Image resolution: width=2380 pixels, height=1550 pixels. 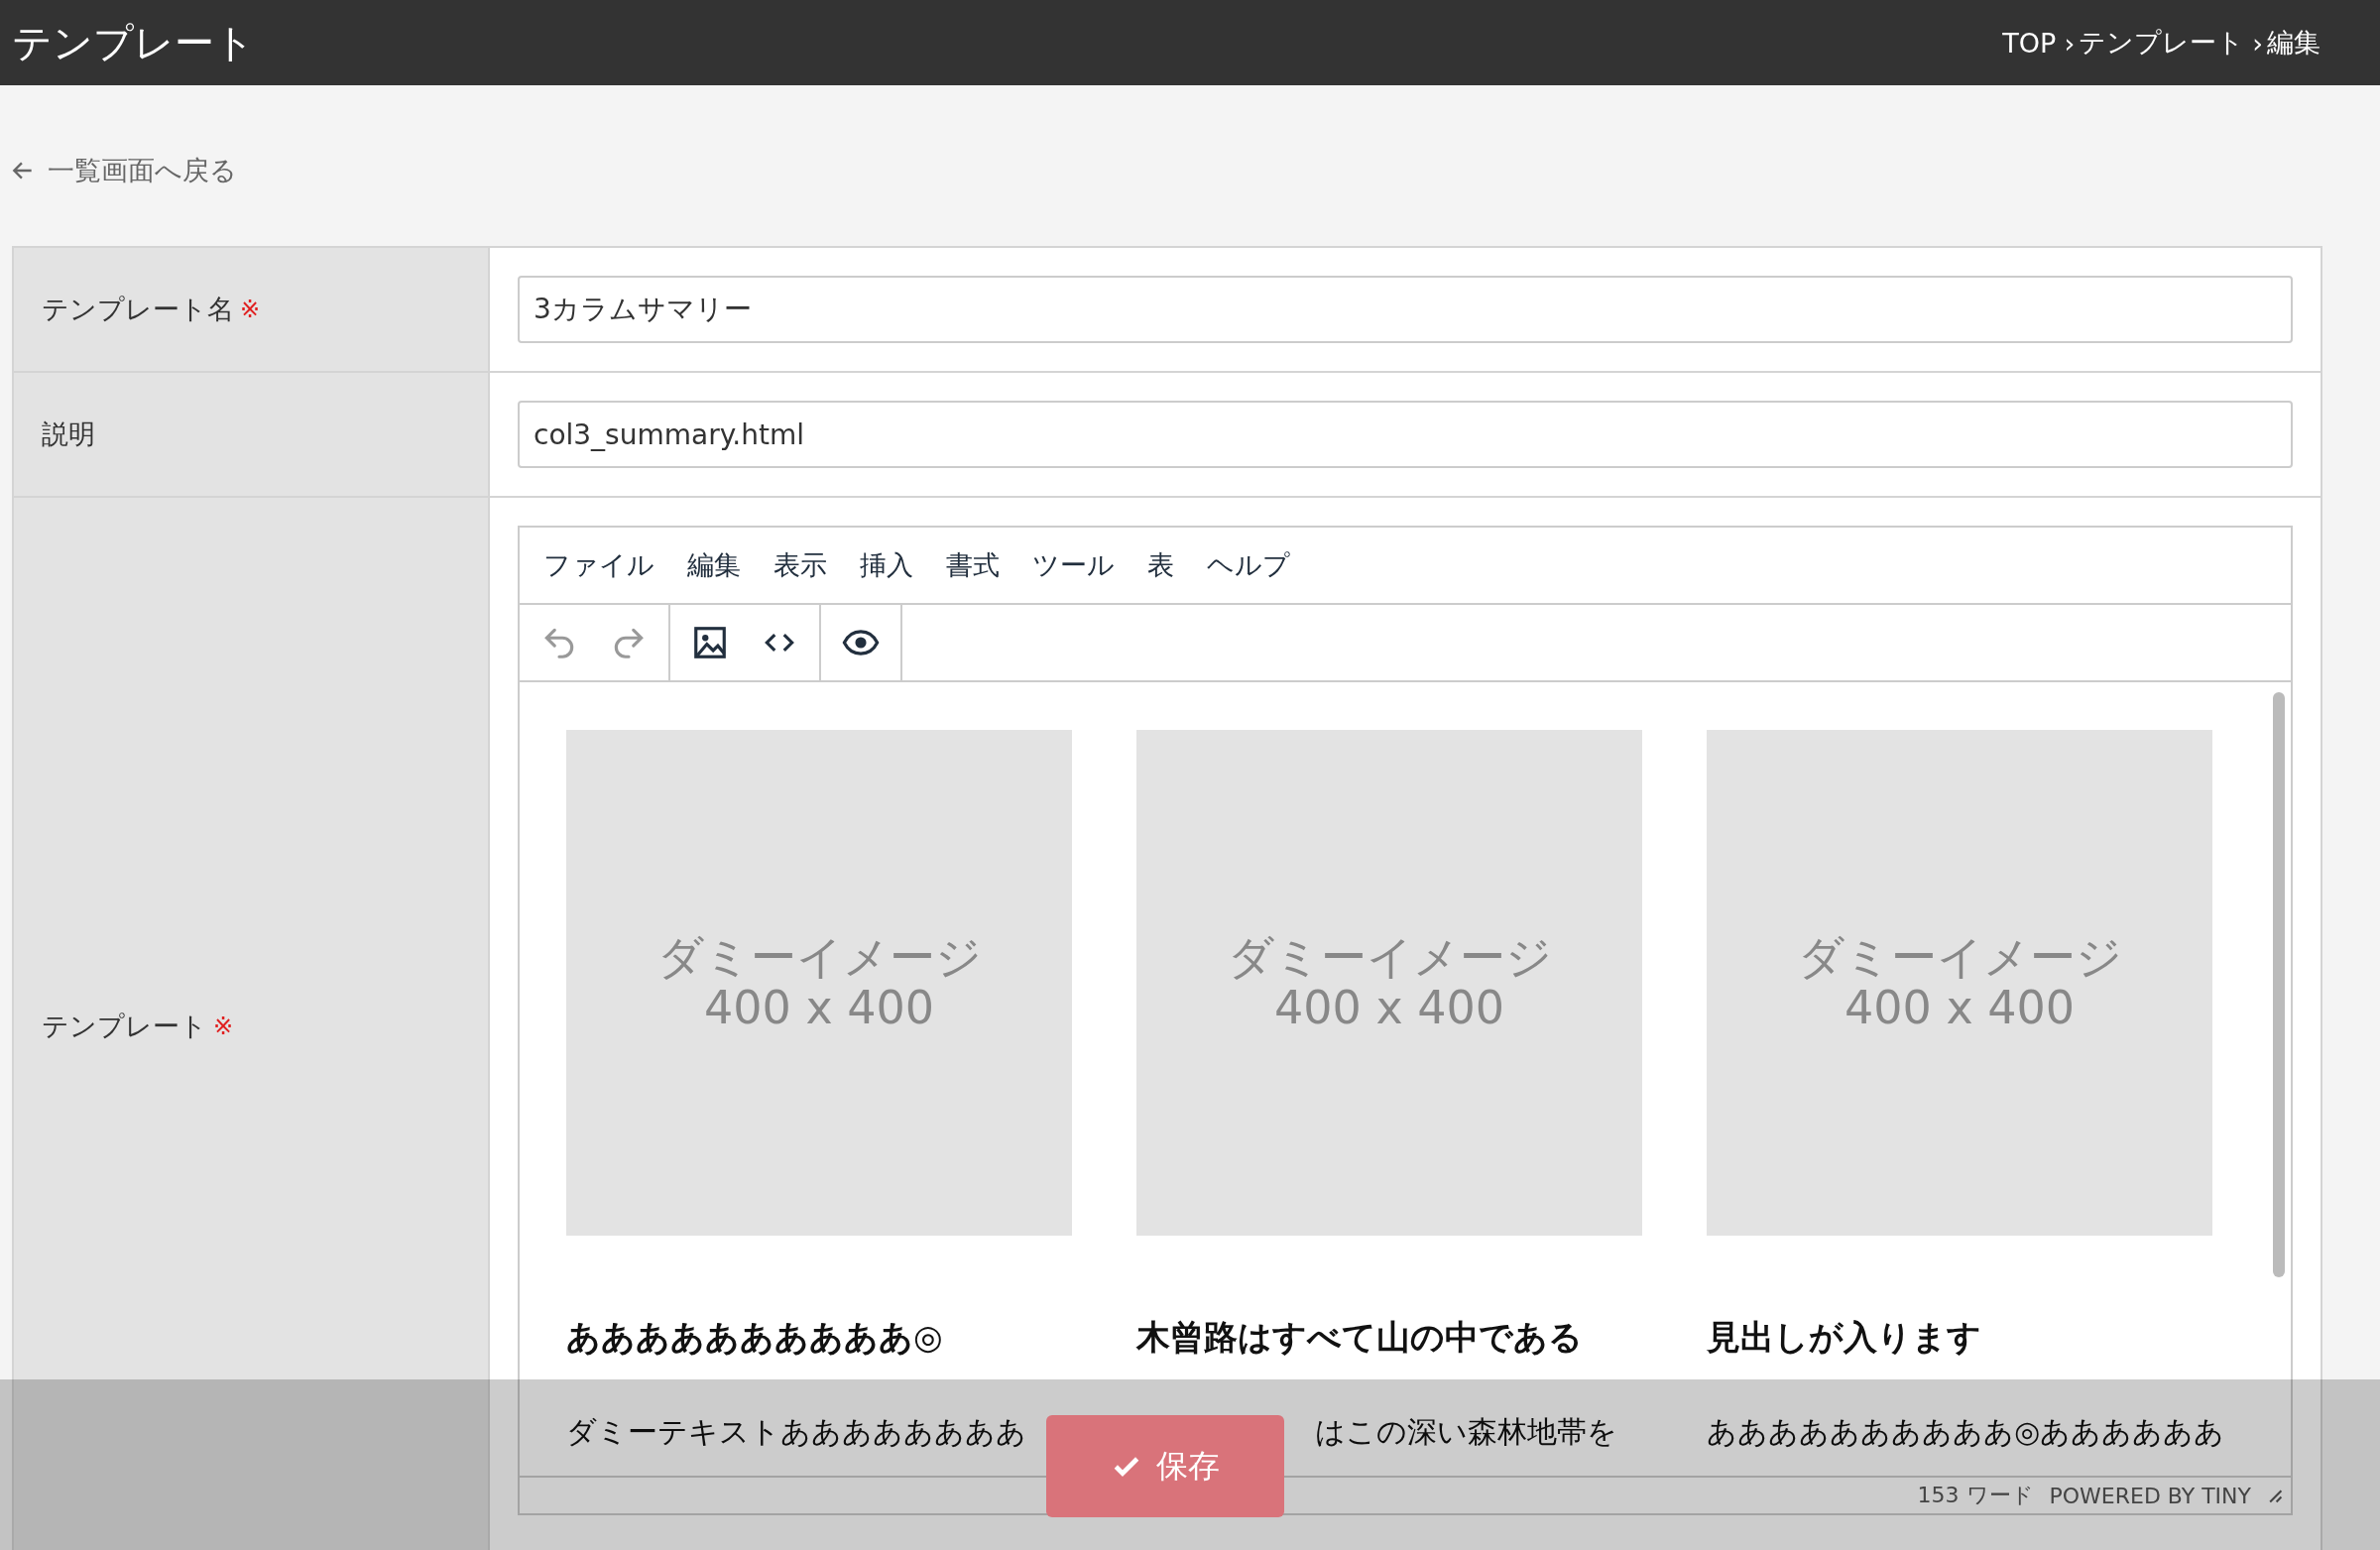 What do you see at coordinates (1844, 1337) in the screenshot?
I see `column-heading: 見出しが入ります` at bounding box center [1844, 1337].